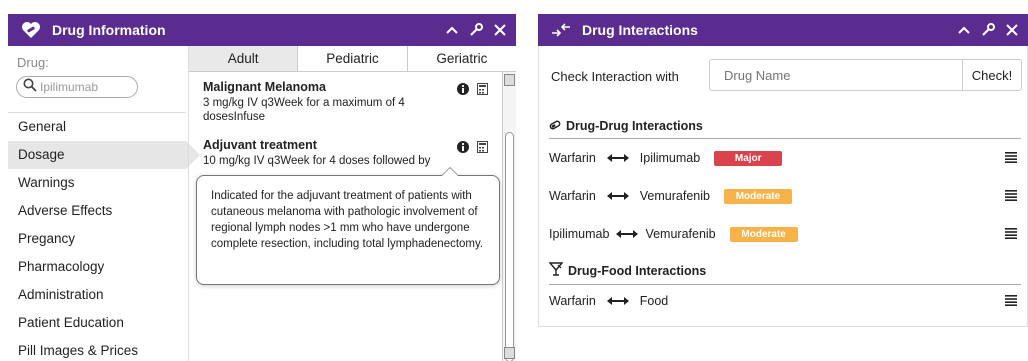  What do you see at coordinates (97, 239) in the screenshot?
I see `sidebar-item-pregnancy: Pregancy` at bounding box center [97, 239].